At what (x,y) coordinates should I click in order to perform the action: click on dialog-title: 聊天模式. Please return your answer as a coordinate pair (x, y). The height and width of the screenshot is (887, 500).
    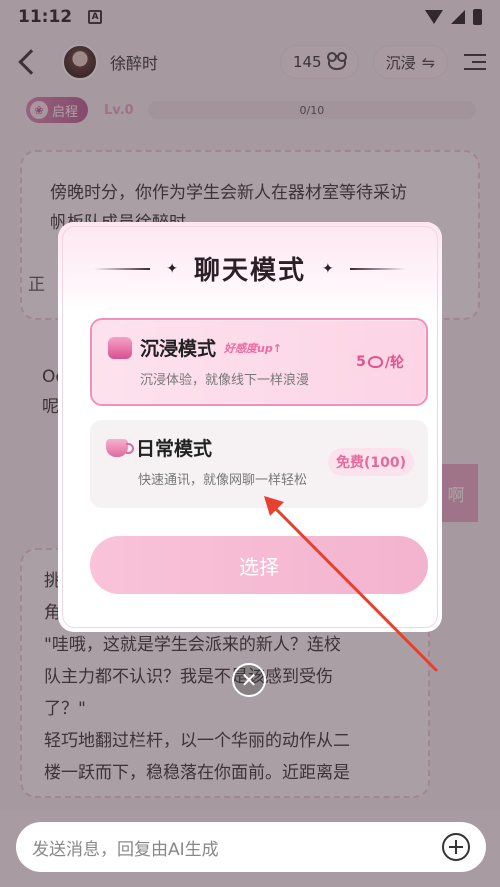
    Looking at the image, I should click on (249, 271).